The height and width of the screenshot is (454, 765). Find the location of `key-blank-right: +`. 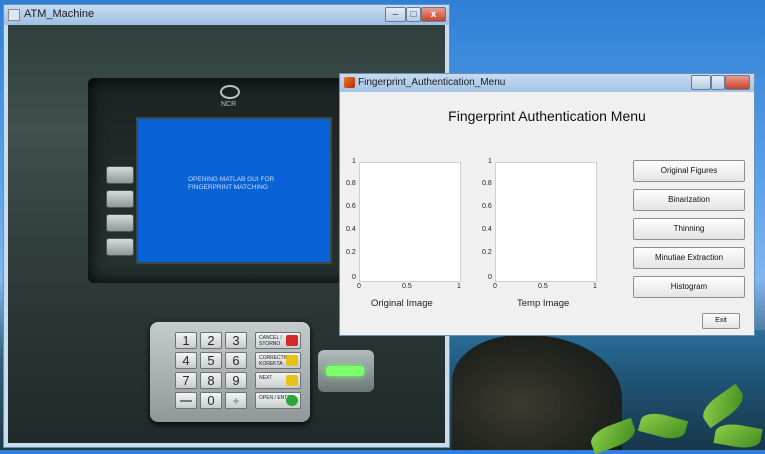

key-blank-right: + is located at coordinates (236, 400).